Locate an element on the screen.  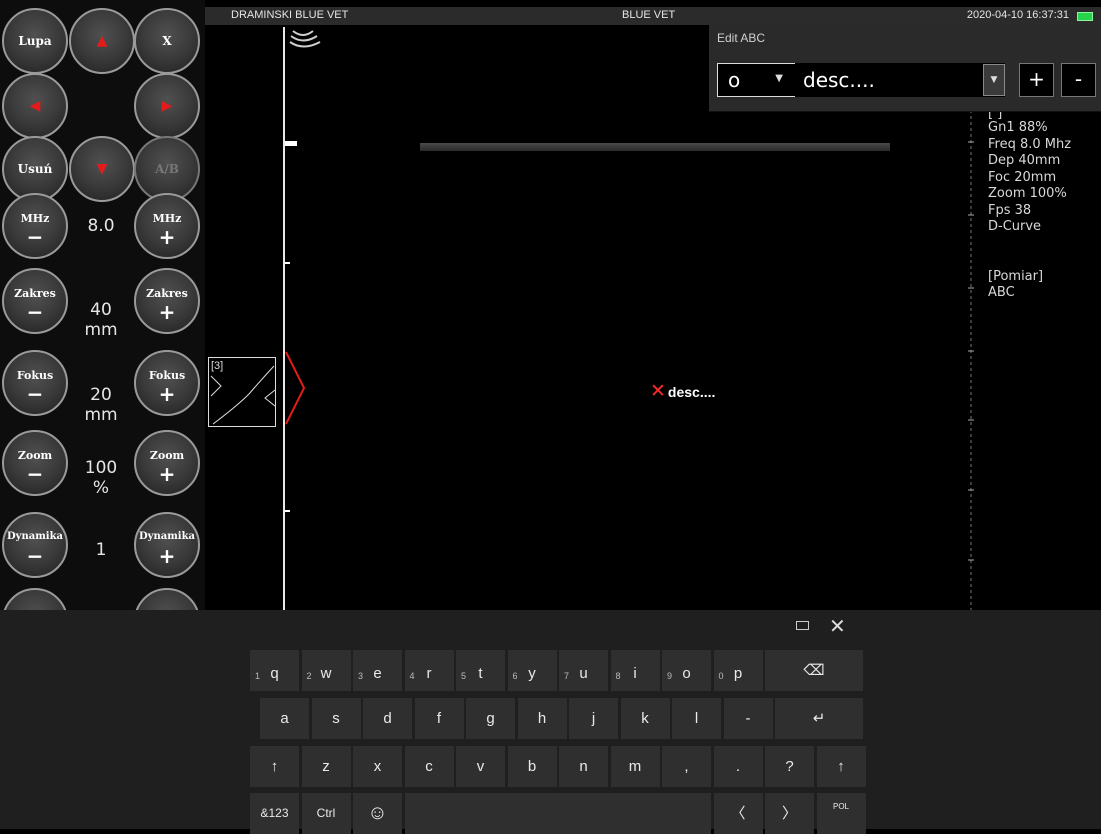
key-e: e3 is located at coordinates (377, 670).